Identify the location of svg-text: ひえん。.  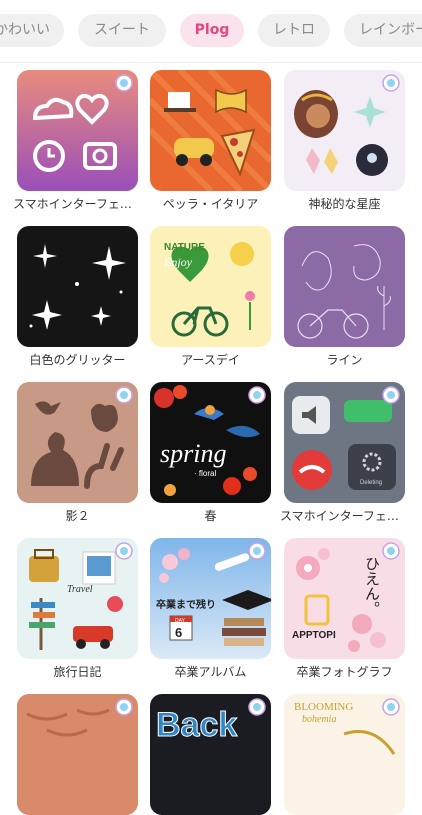
(372, 586).